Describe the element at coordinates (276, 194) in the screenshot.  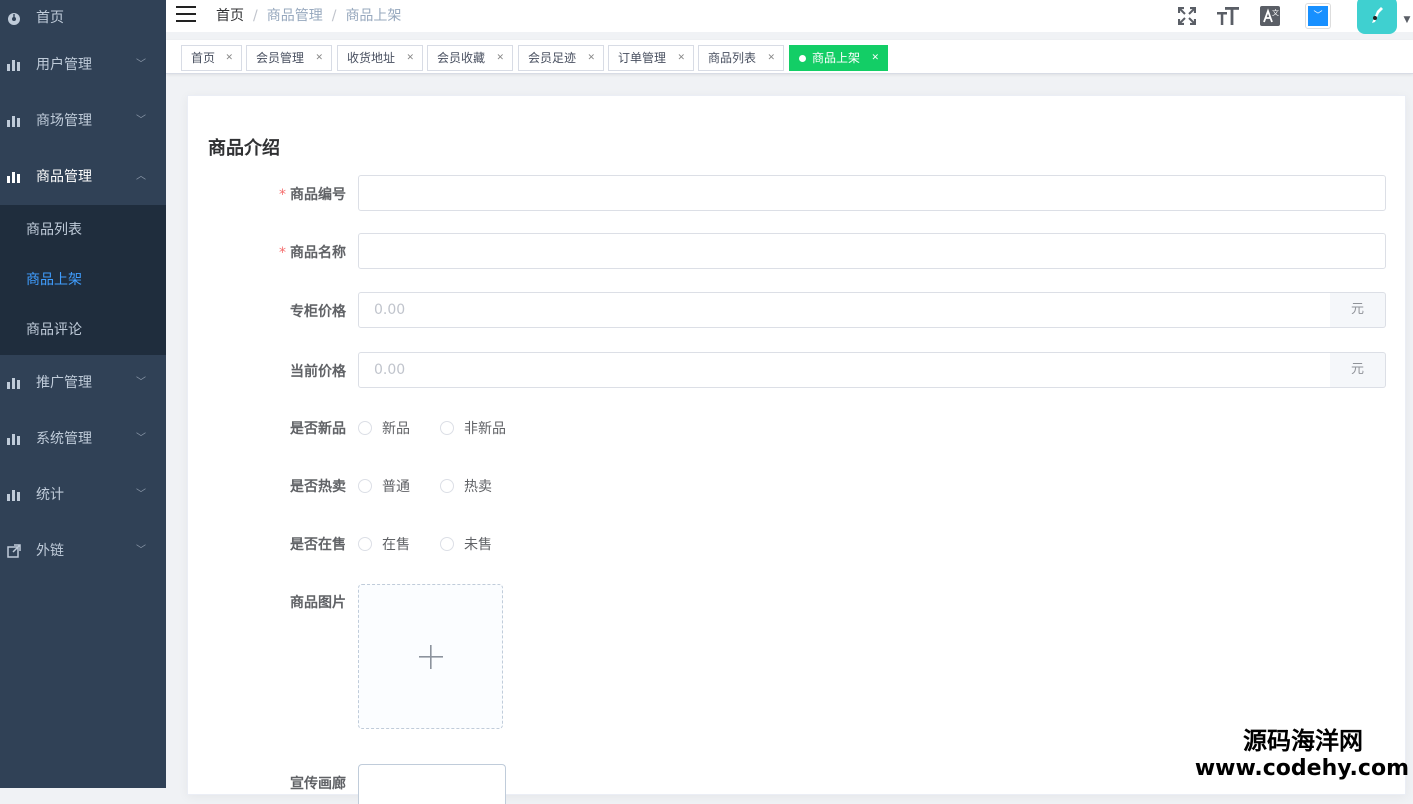
I see `goods-sn-label: *商品编号` at that location.